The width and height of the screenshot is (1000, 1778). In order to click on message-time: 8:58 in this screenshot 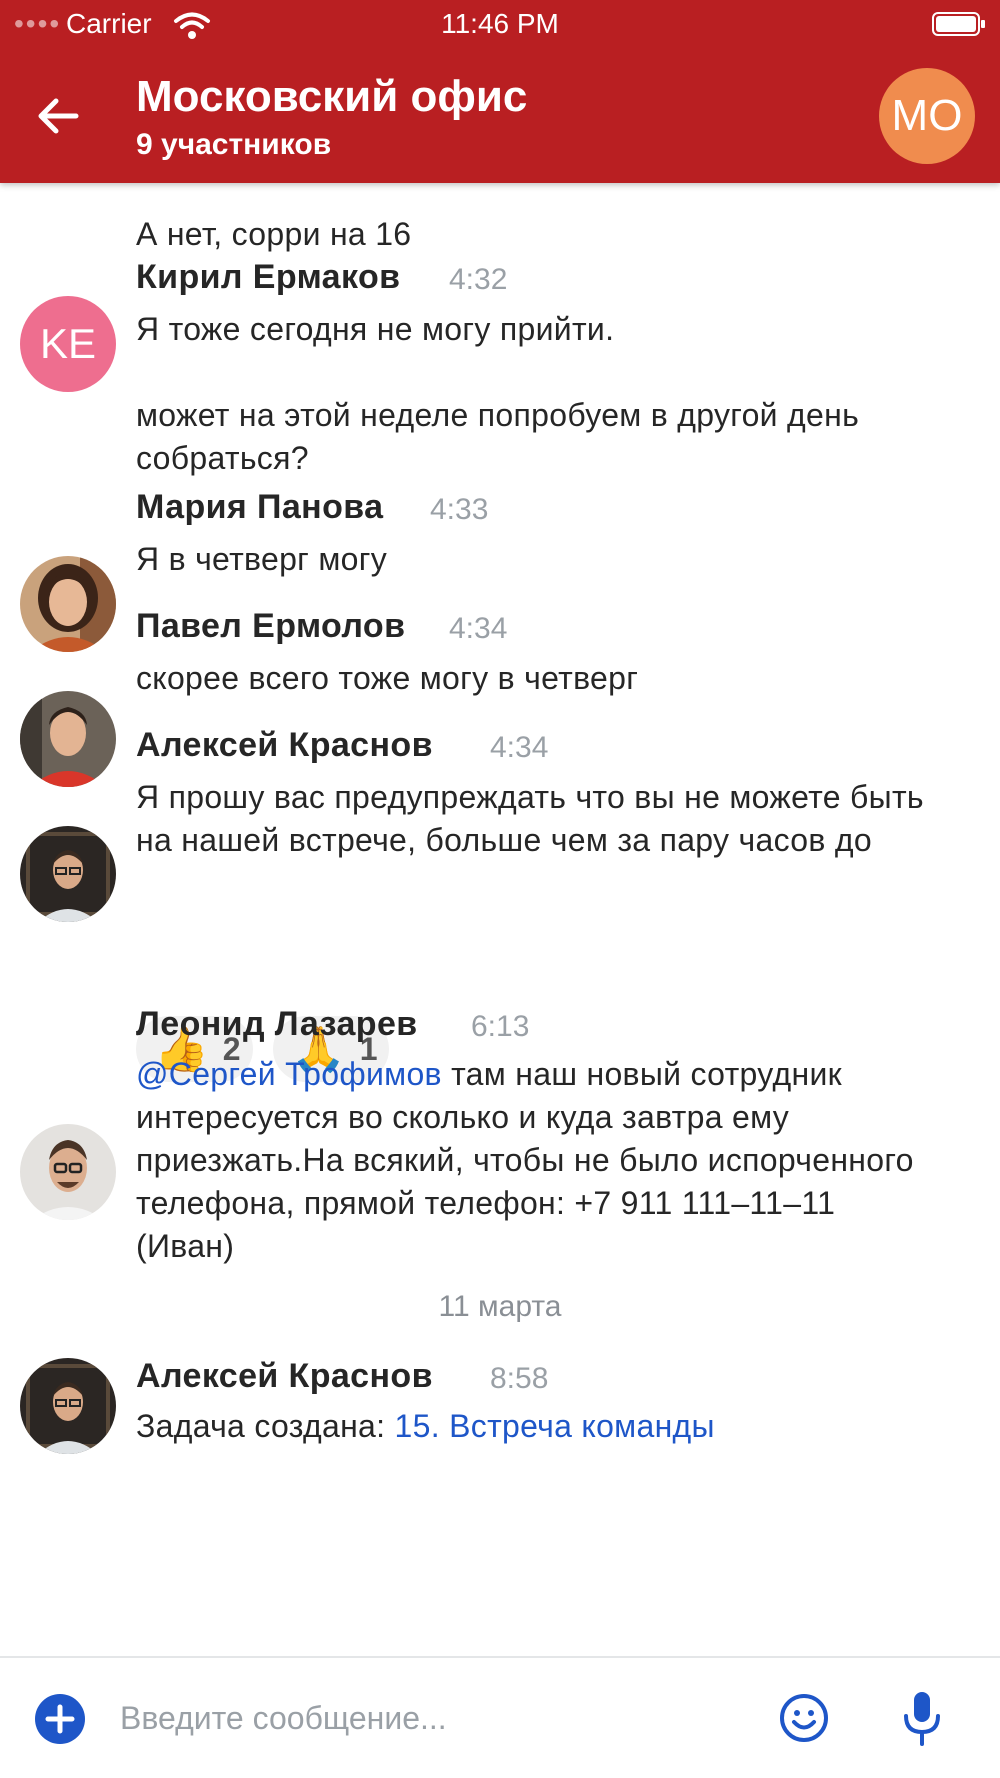, I will do `click(519, 1378)`.